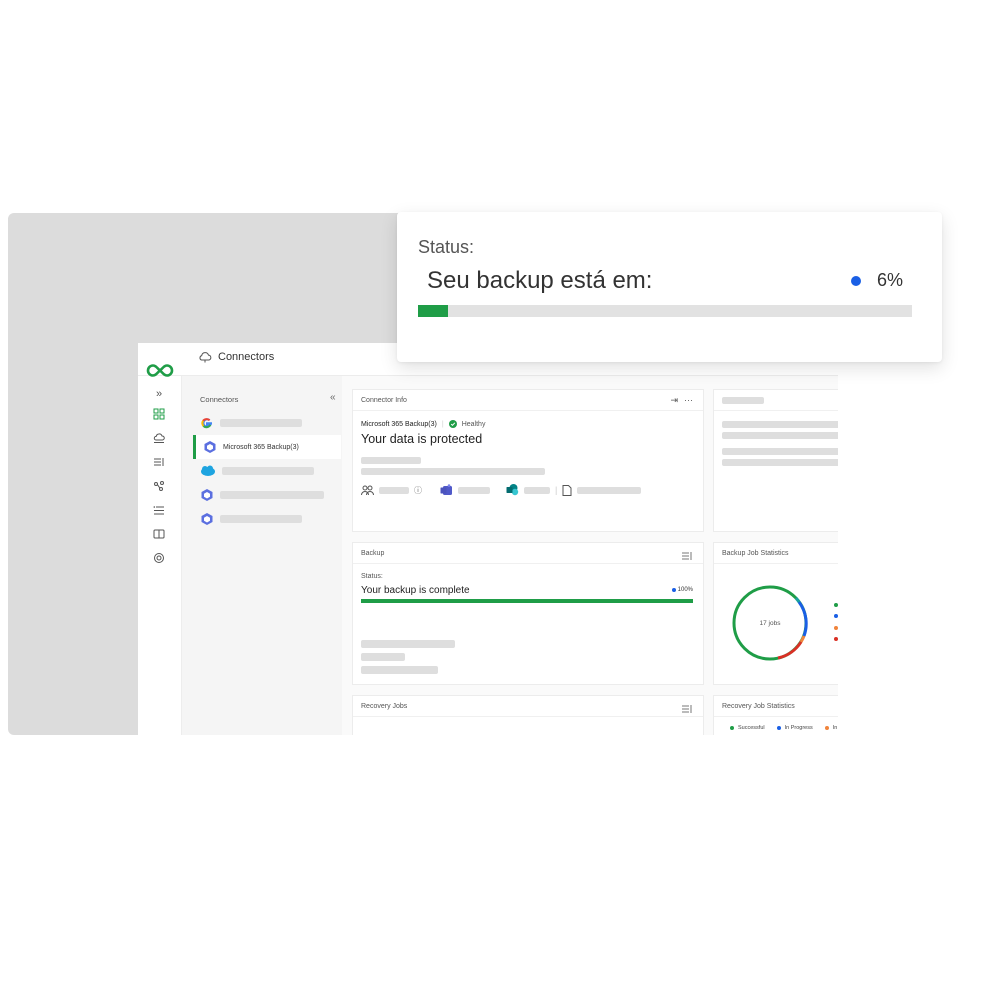  I want to click on jobs-list-icon, so click(159, 462).